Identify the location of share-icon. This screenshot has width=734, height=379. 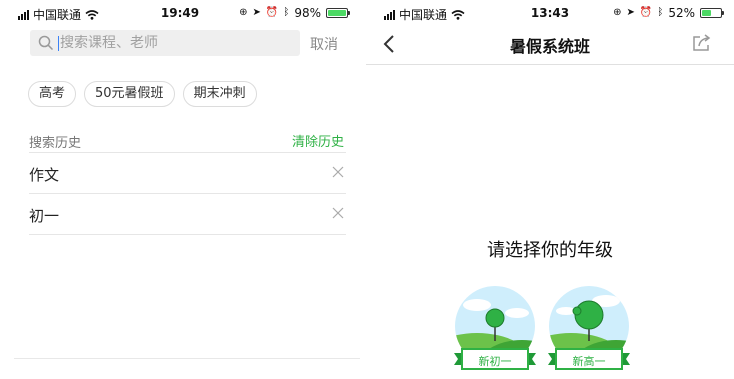
(702, 43).